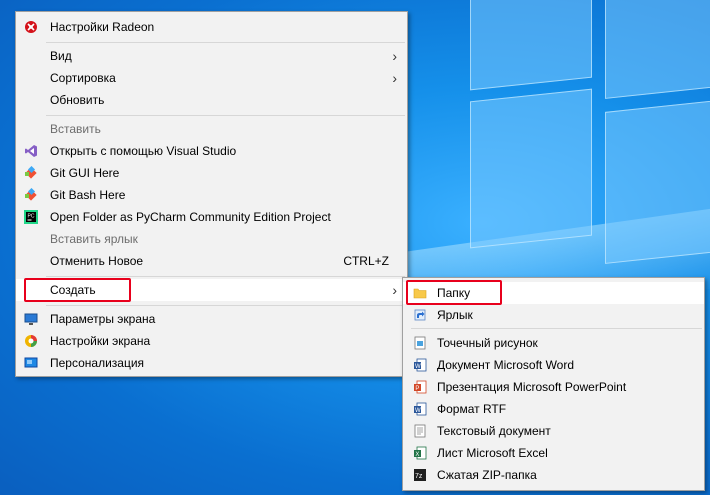 This screenshot has height=495, width=710. Describe the element at coordinates (211, 129) in the screenshot. I see `menu-item-paste: Вставить` at that location.